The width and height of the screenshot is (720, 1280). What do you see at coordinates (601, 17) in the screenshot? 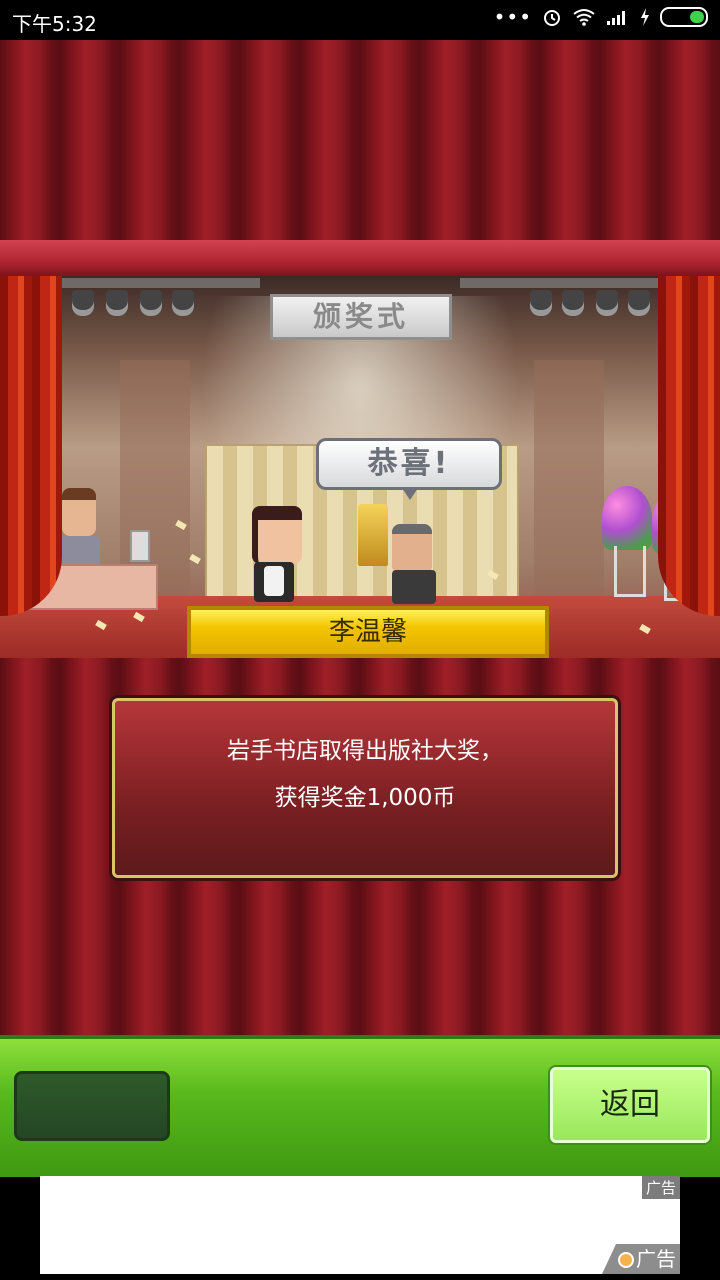
I see `status-icons: •••` at bounding box center [601, 17].